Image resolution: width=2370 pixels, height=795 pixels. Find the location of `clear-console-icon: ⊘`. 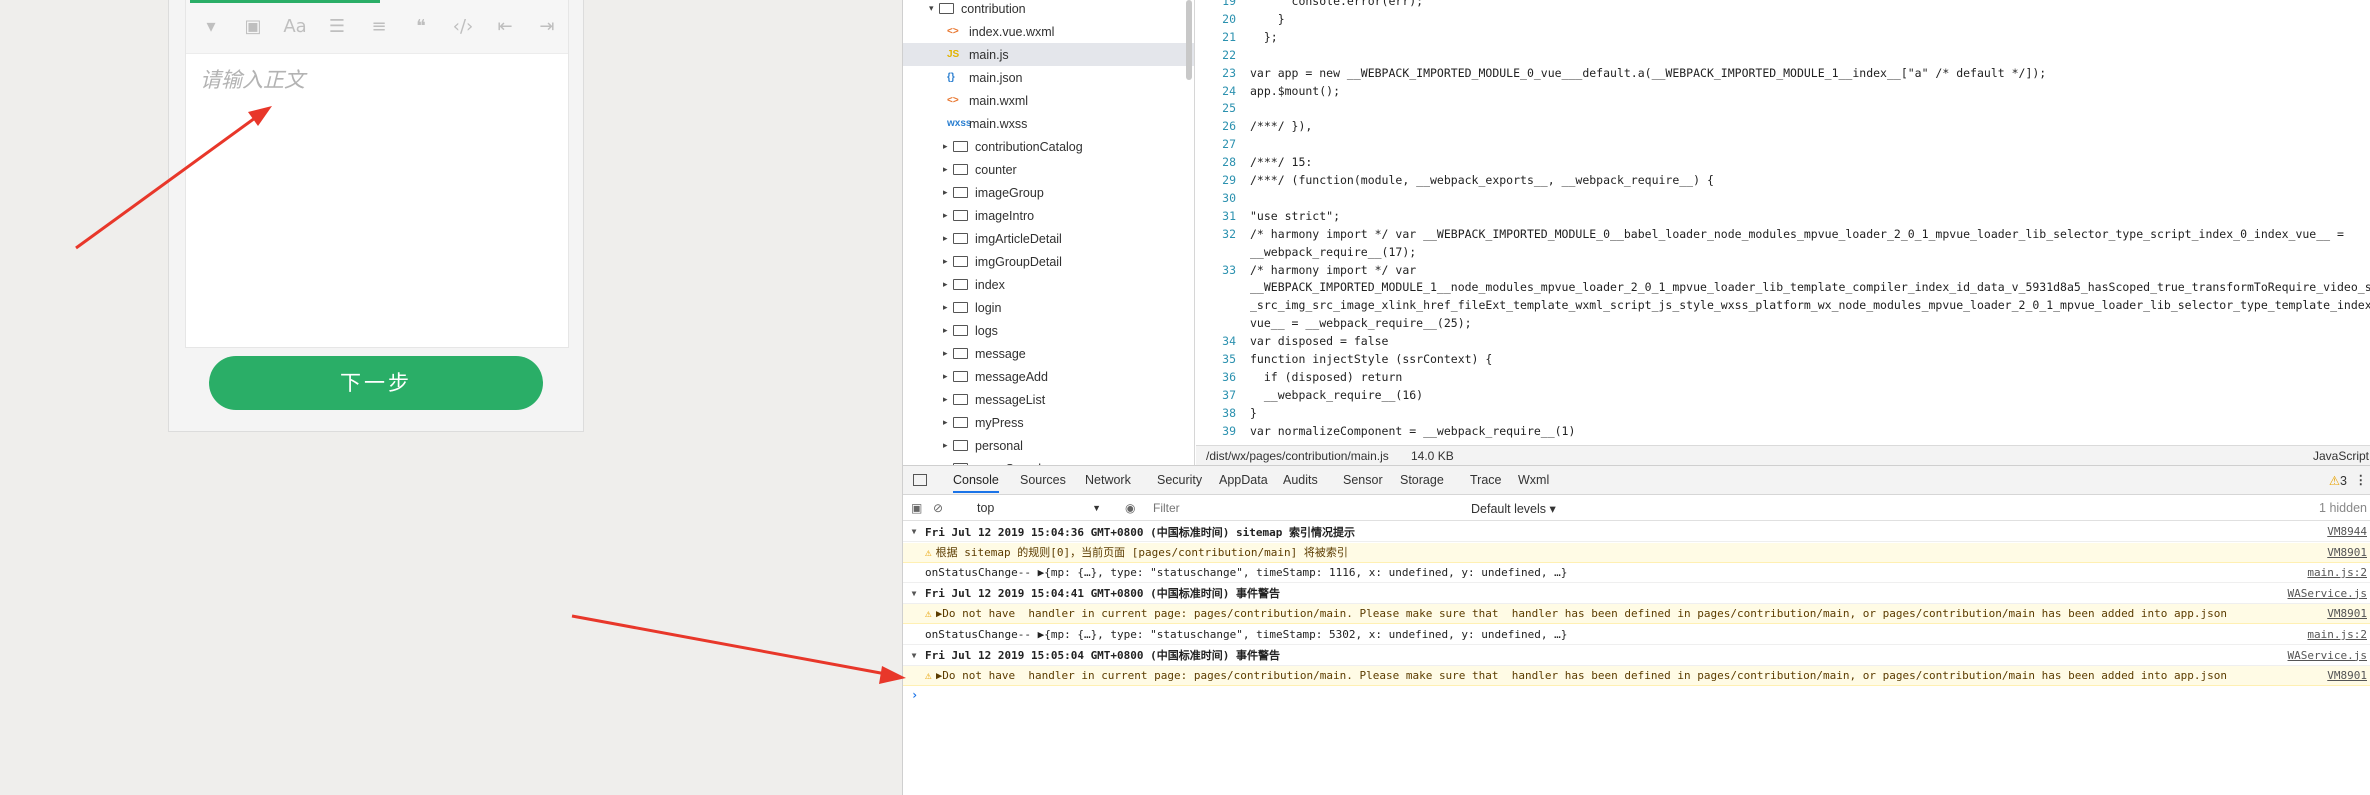

clear-console-icon: ⊘ is located at coordinates (938, 508).